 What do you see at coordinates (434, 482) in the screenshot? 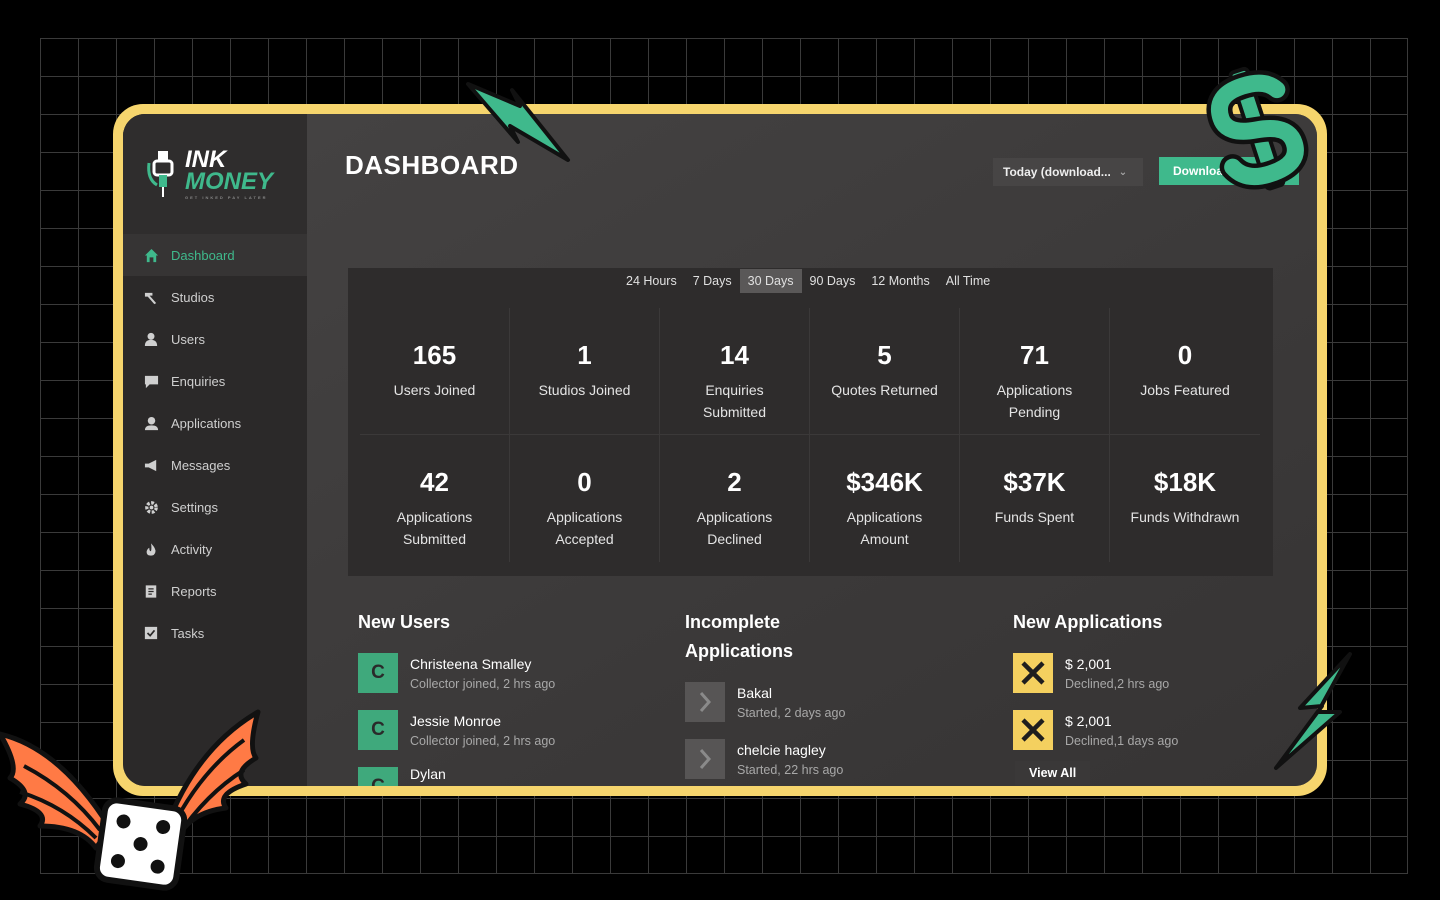
I see `stat-value: 42` at bounding box center [434, 482].